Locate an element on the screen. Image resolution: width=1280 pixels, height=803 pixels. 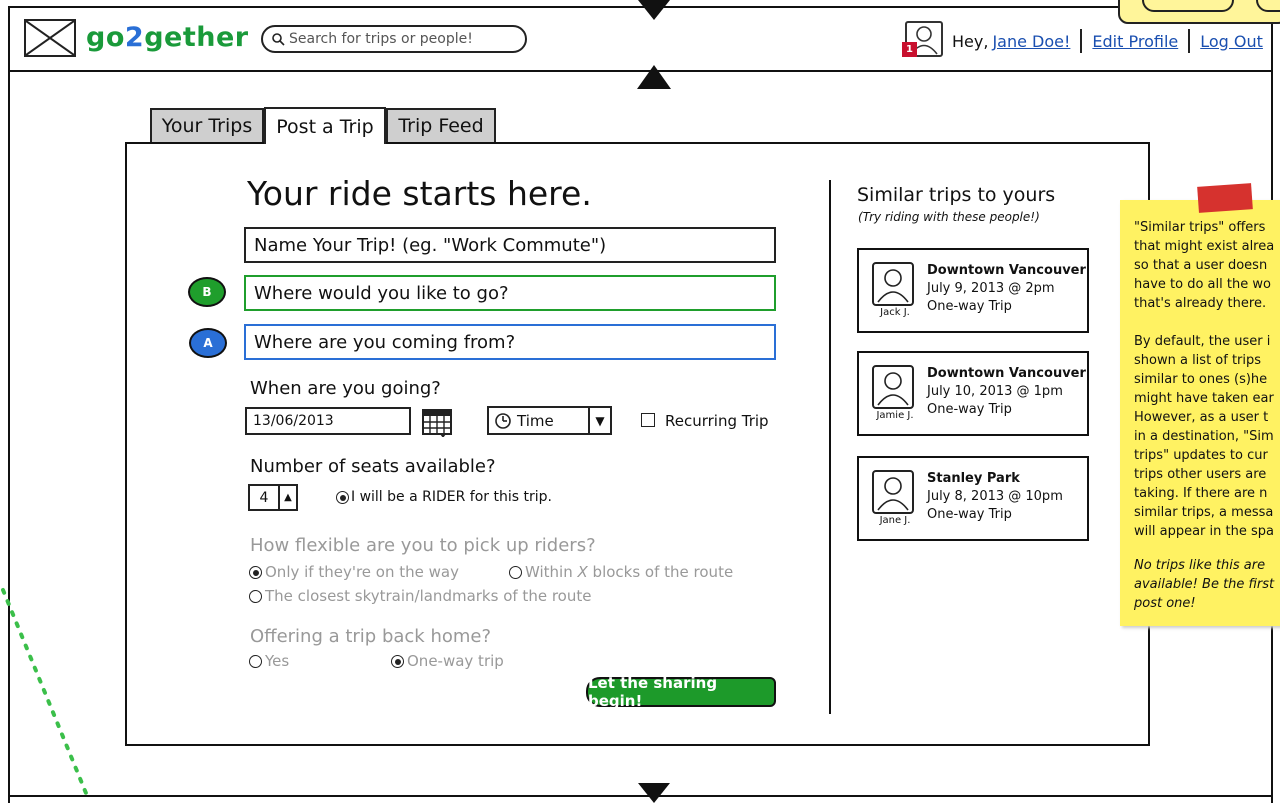
clock-icon is located at coordinates (503, 420).